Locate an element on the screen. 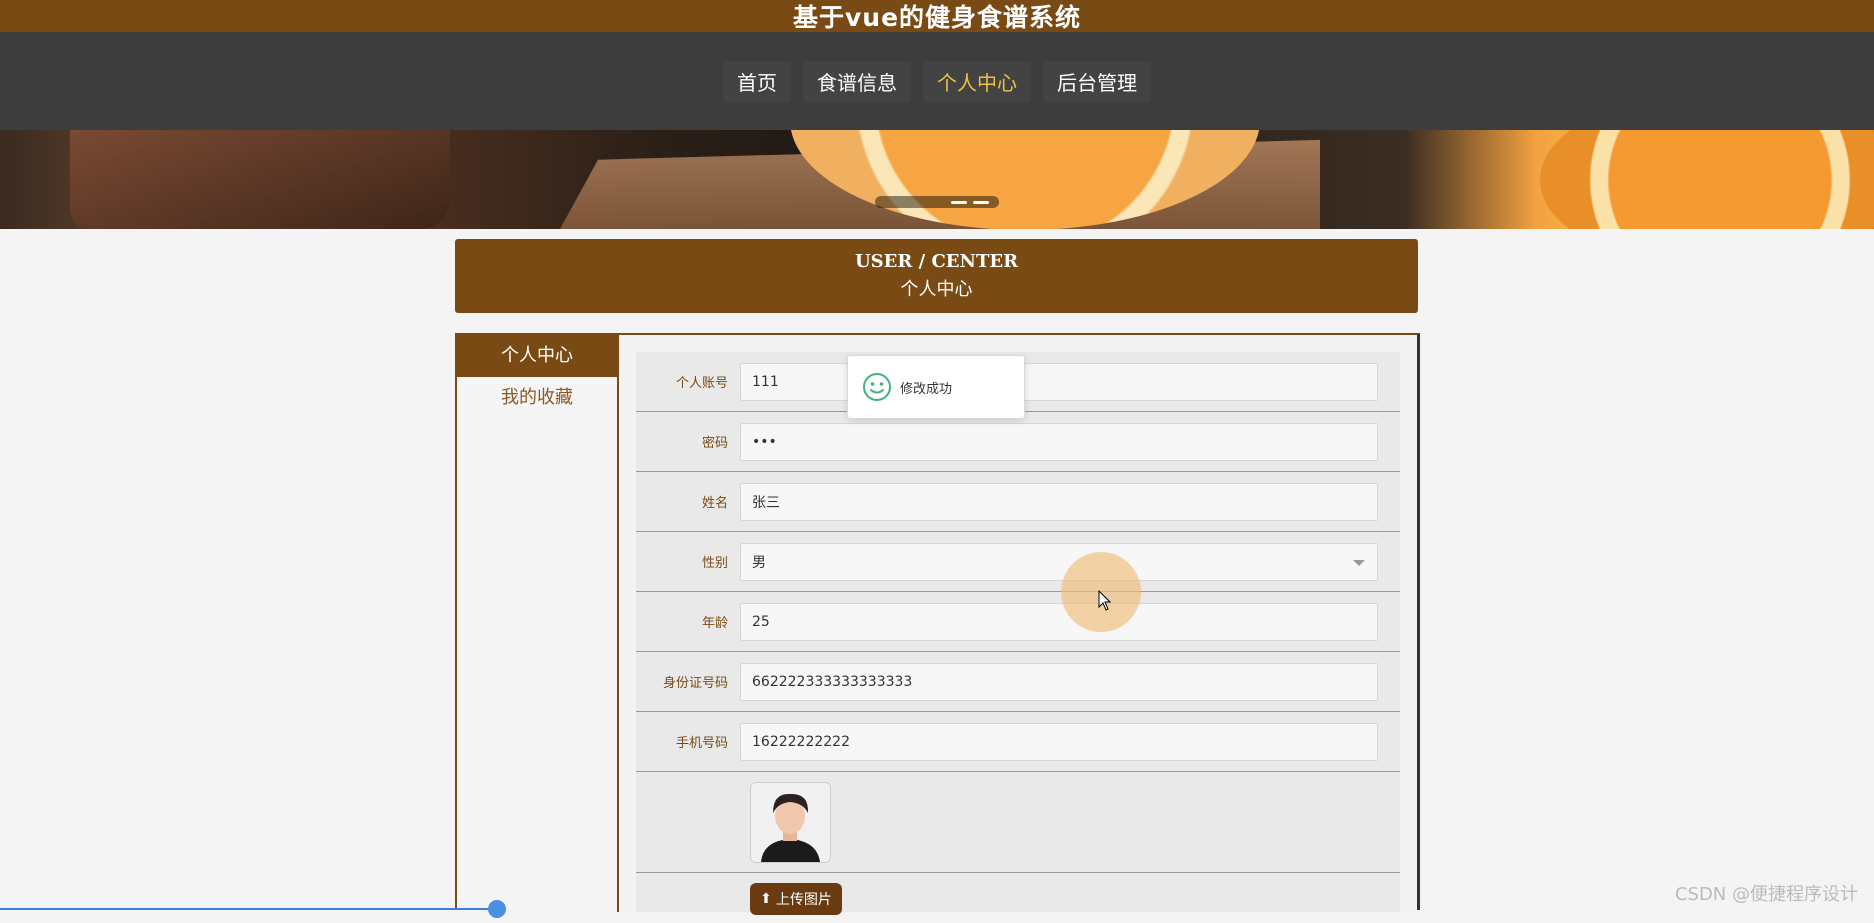 This screenshot has width=1874, height=923. phone-input: 16222222222 is located at coordinates (1059, 741).